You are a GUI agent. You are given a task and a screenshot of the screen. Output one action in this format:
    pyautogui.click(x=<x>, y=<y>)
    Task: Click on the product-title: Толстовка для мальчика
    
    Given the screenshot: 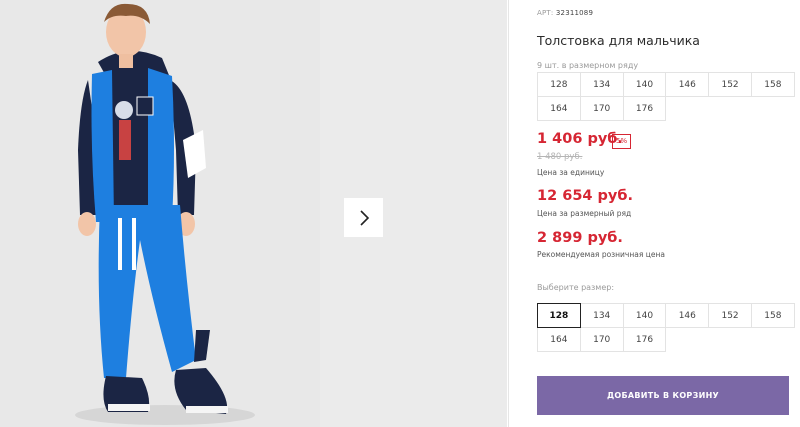 What is the action you would take?
    pyautogui.click(x=618, y=40)
    